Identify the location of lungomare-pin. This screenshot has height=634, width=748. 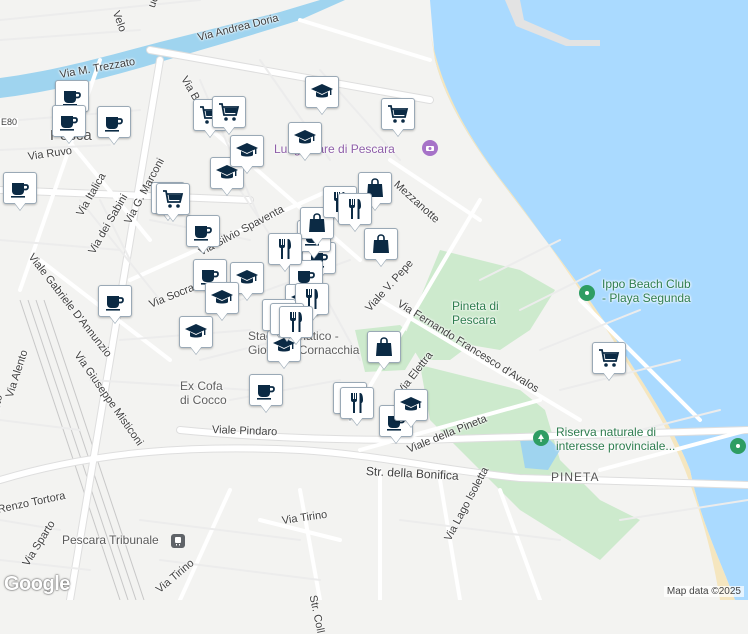
(430, 148).